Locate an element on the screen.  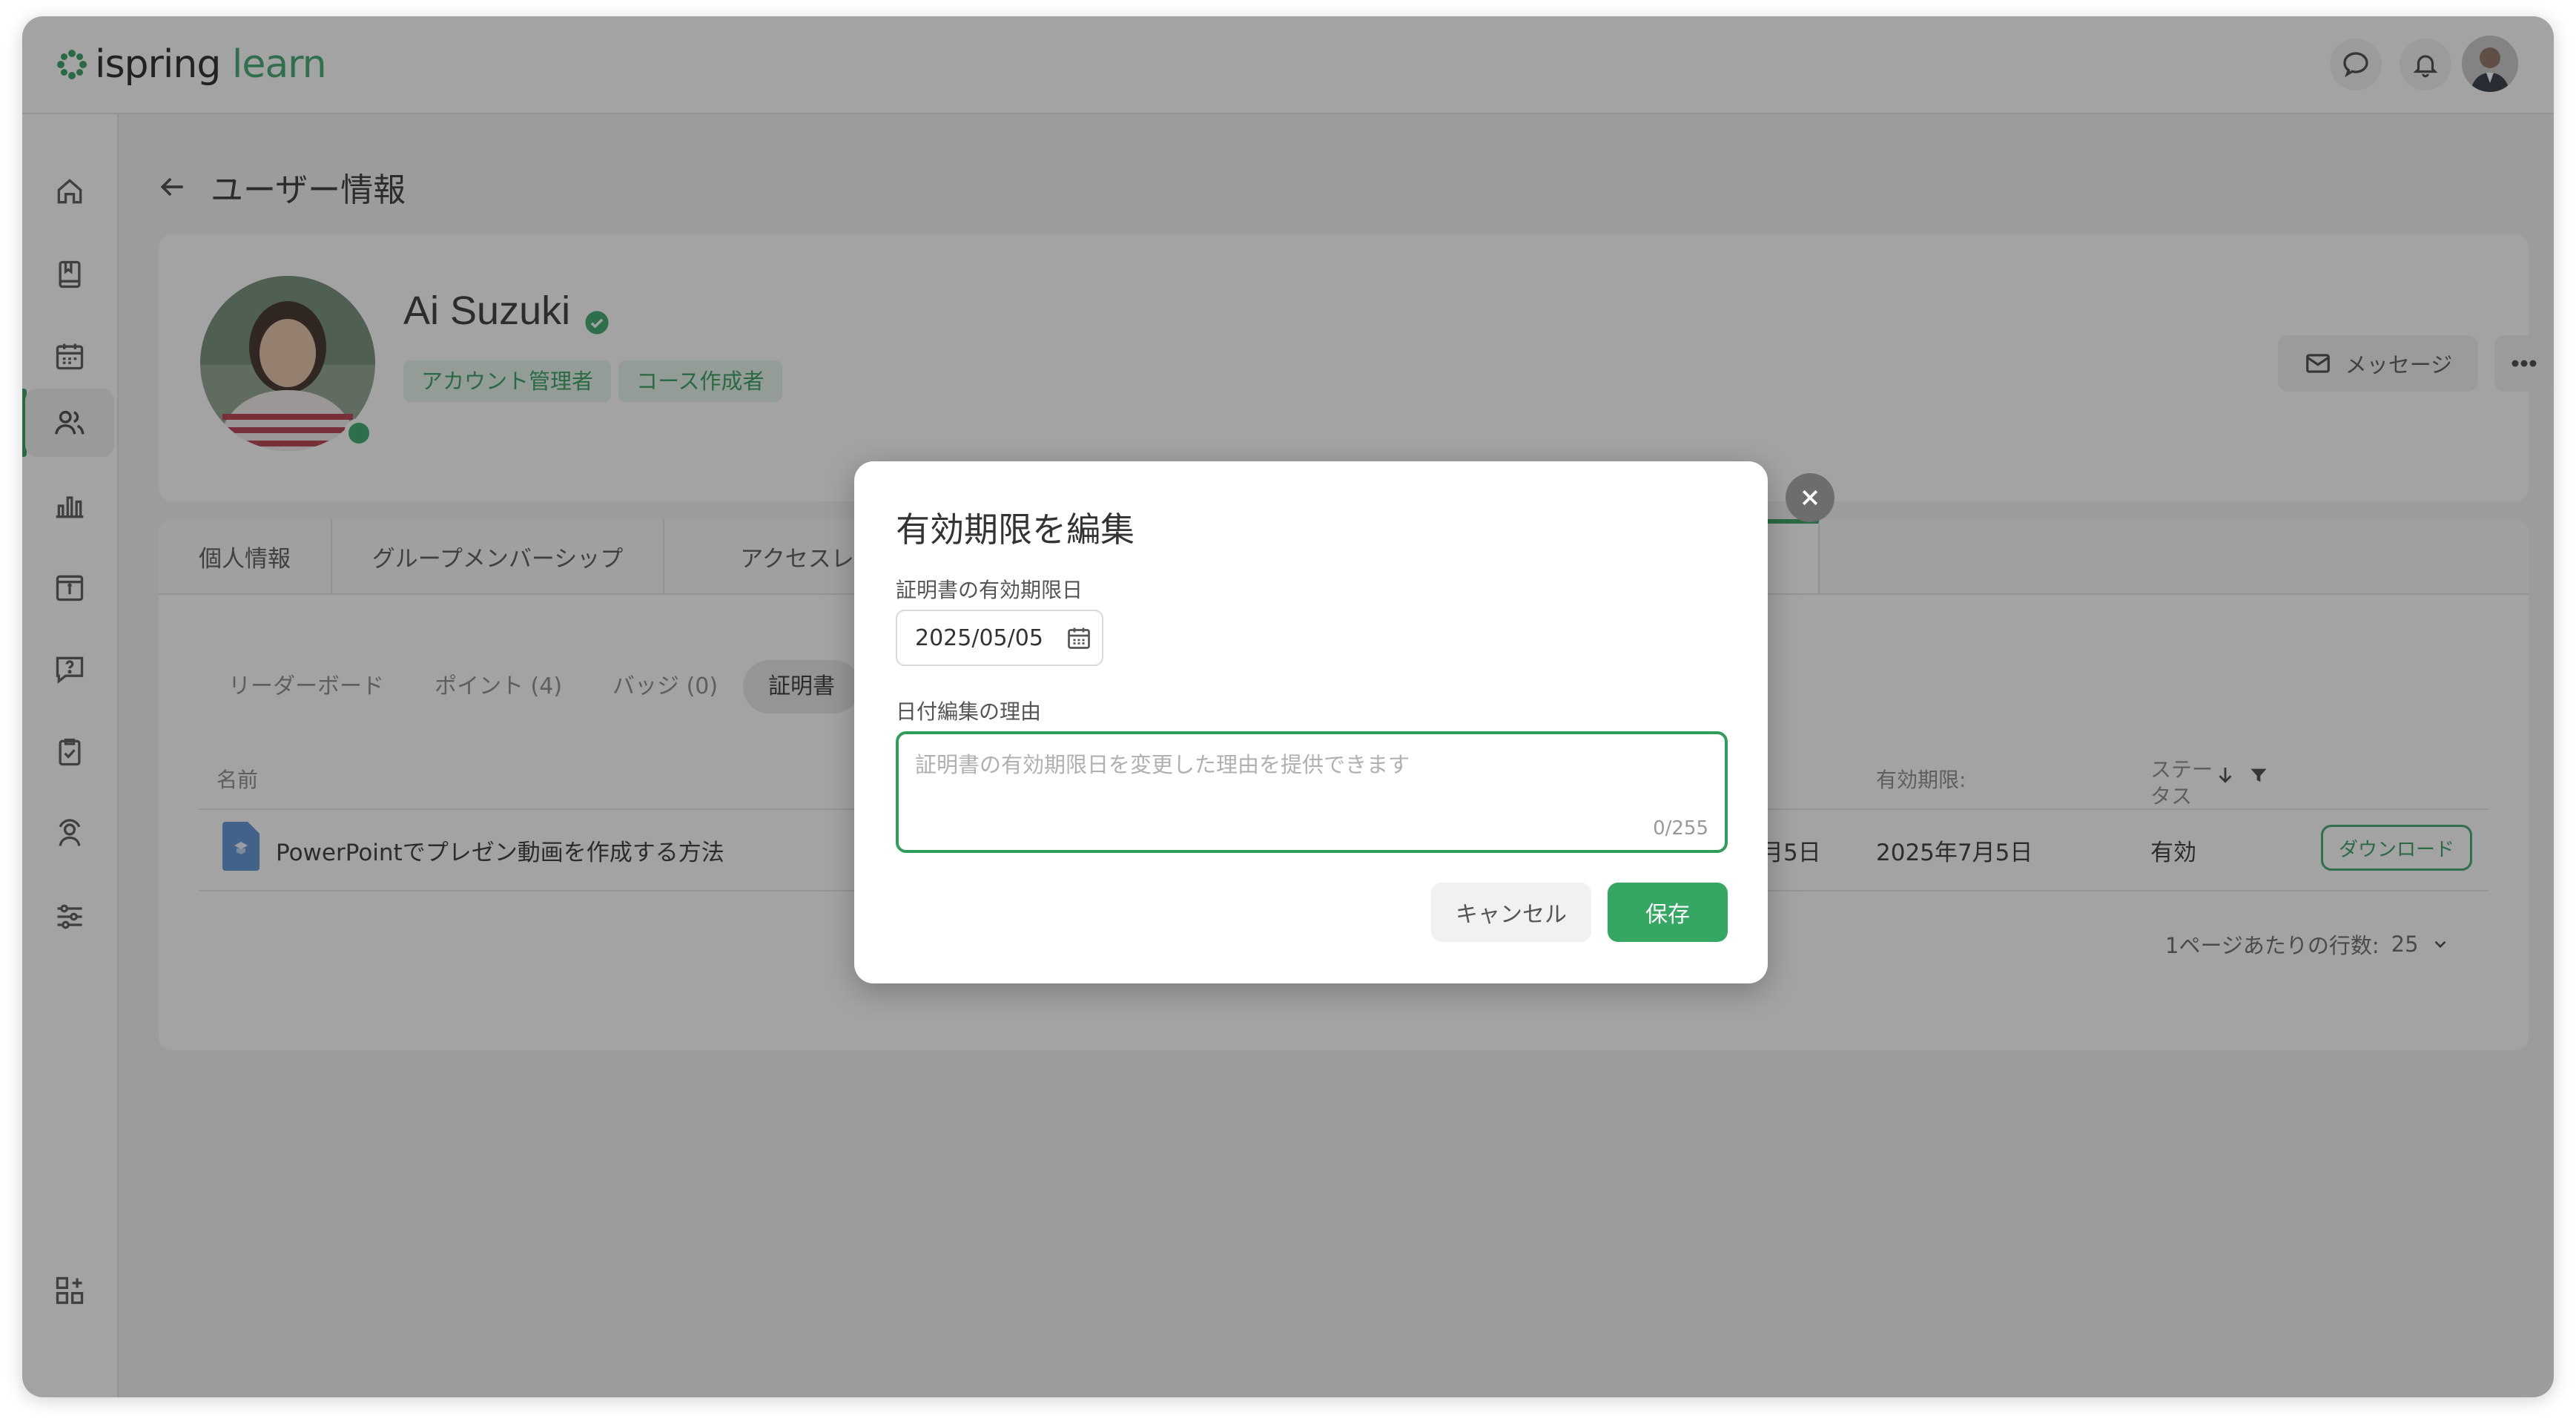
character-counter: 0/255 is located at coordinates (1680, 828).